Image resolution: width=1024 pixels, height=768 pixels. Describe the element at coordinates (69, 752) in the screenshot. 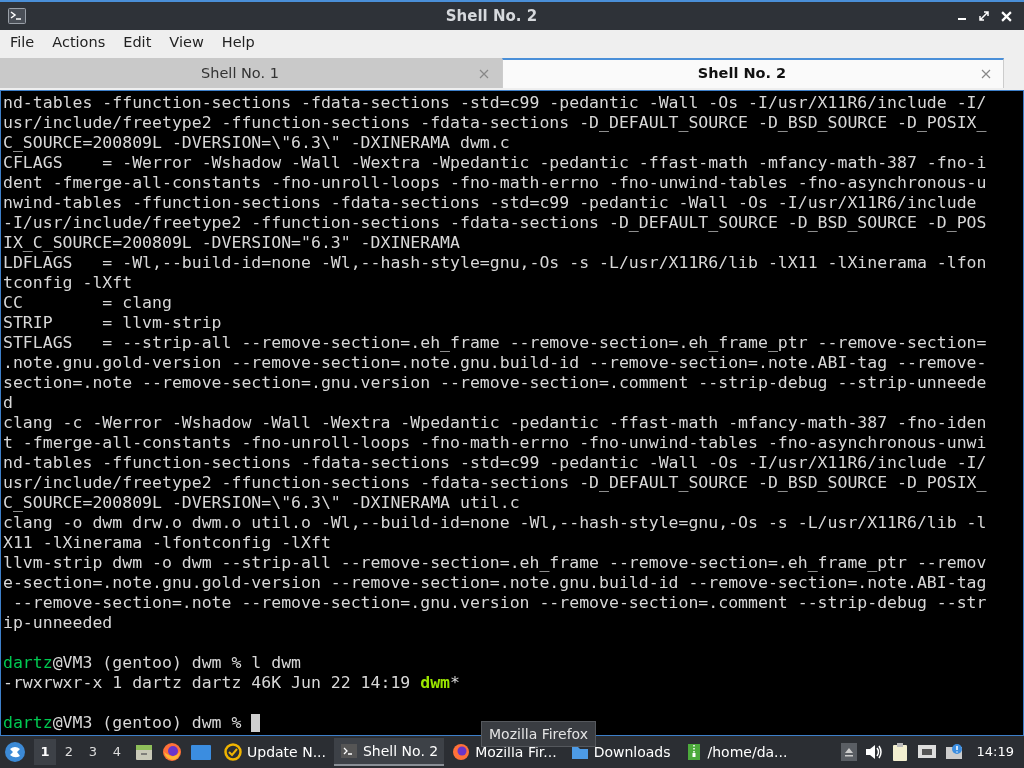

I see `workspace-button: 2` at that location.